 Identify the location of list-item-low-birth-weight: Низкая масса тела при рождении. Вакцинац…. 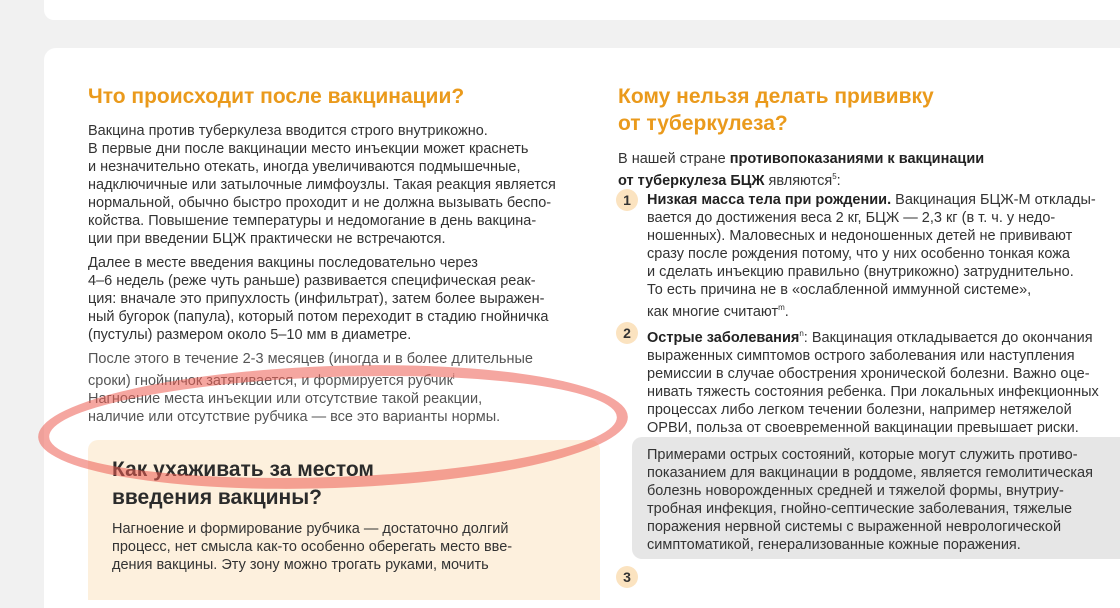
(871, 256).